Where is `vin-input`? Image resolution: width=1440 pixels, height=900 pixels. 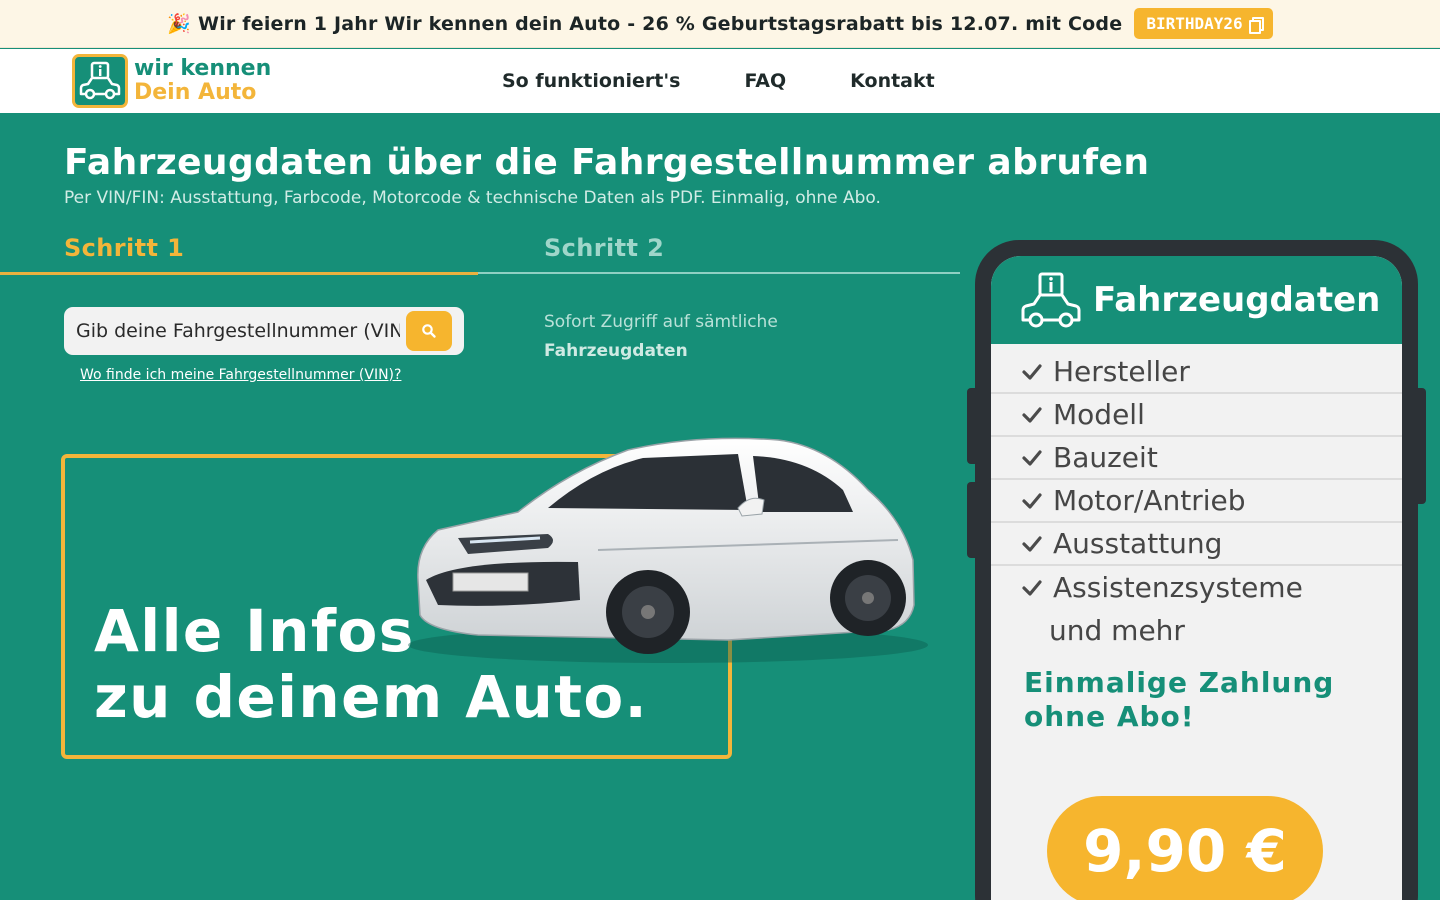
vin-input is located at coordinates (238, 331).